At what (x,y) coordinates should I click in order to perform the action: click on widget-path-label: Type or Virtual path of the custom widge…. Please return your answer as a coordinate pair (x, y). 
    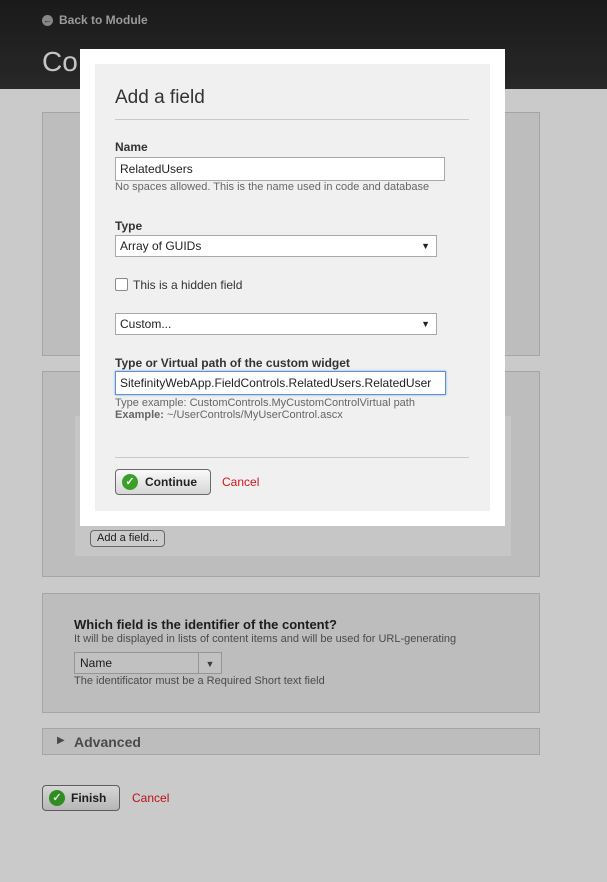
    Looking at the image, I should click on (232, 363).